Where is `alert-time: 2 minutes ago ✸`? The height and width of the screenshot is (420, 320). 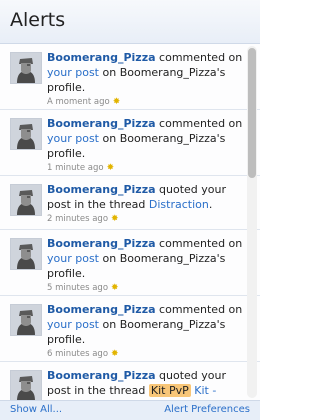 alert-time: 2 minutes ago ✸ is located at coordinates (145, 219).